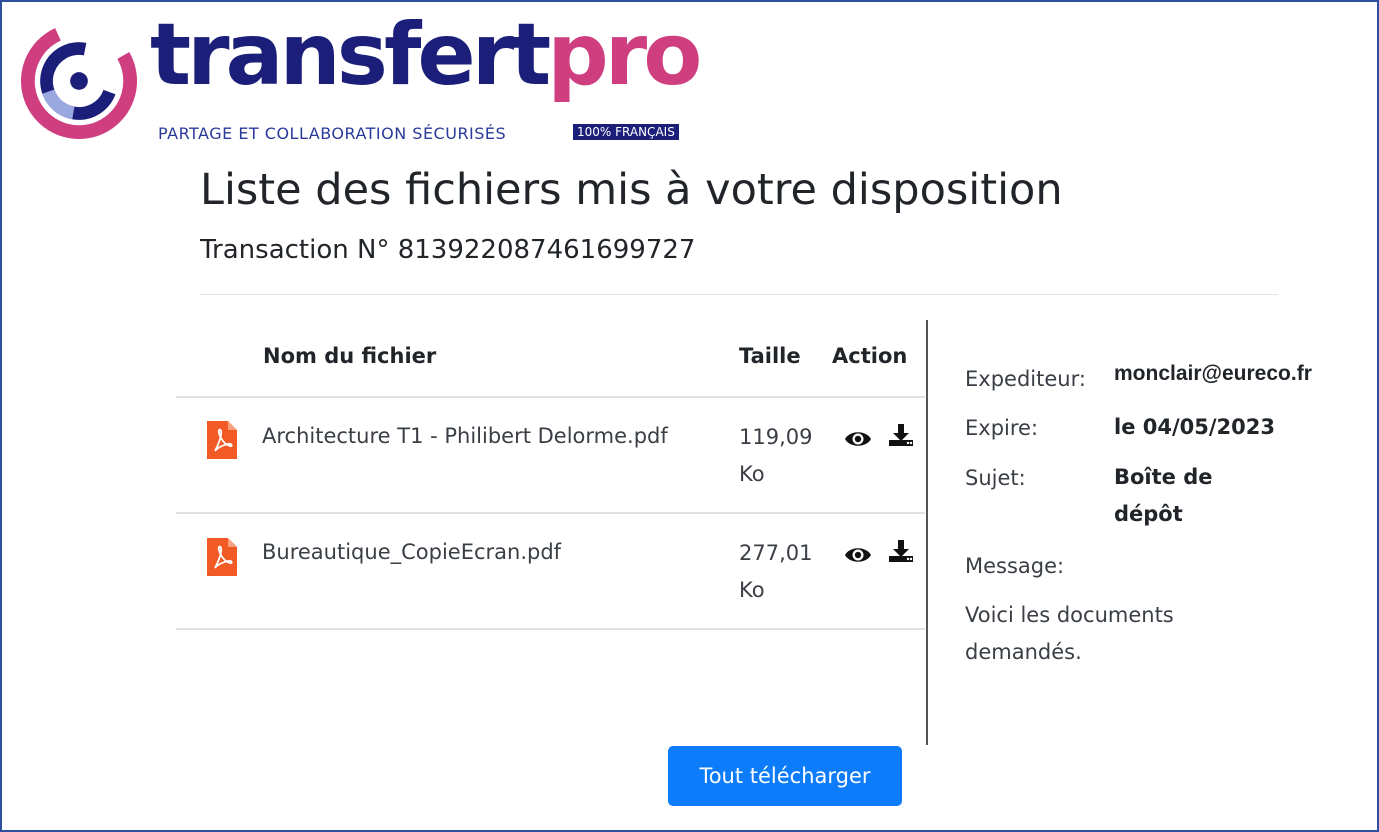  I want to click on download-all-button: Tout télécharger, so click(785, 776).